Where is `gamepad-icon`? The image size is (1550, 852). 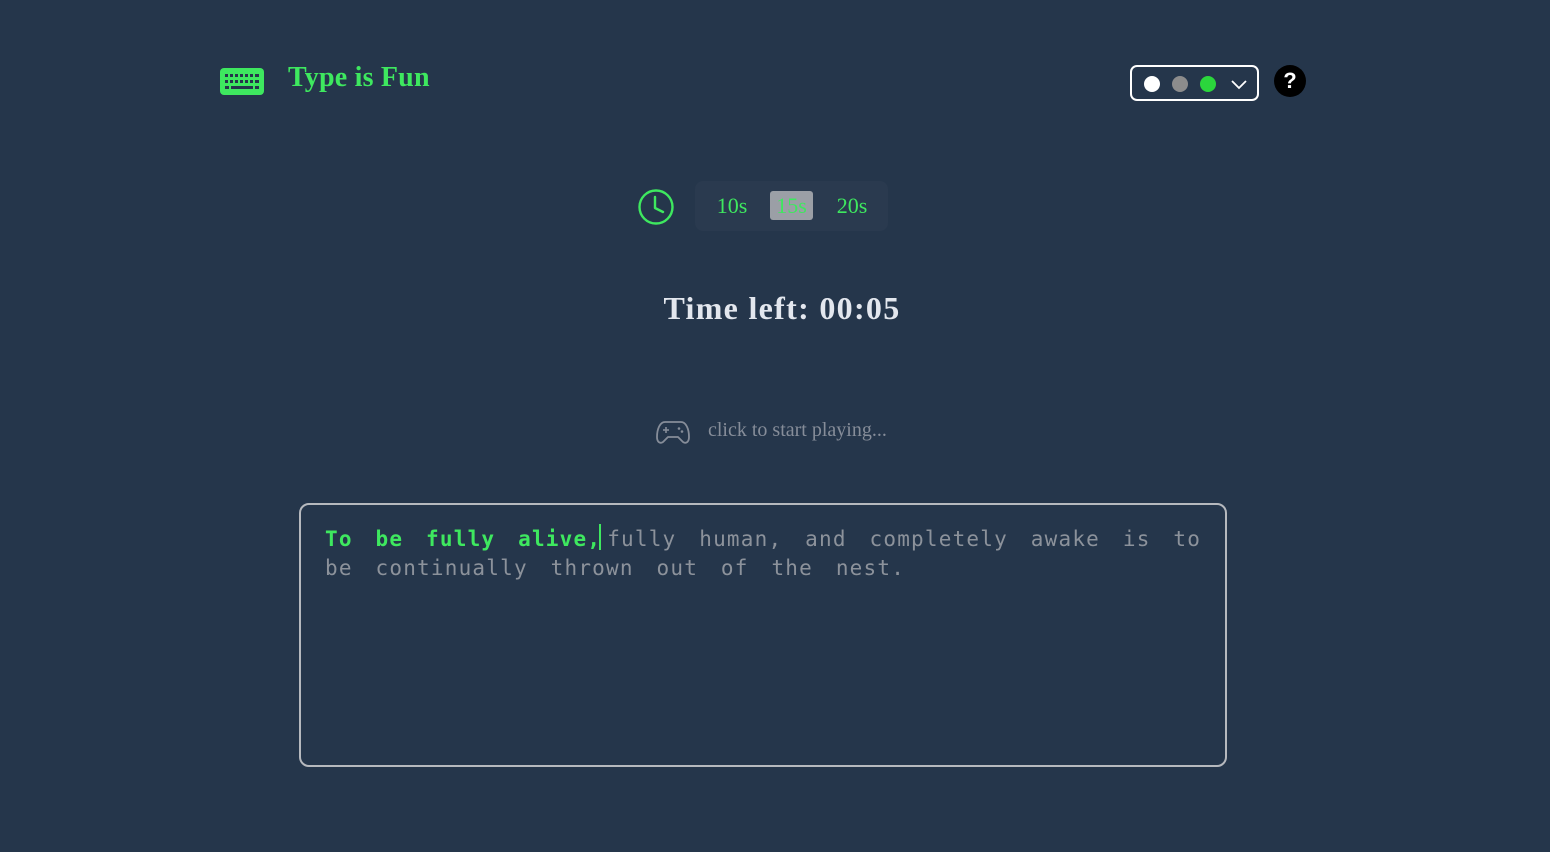 gamepad-icon is located at coordinates (673, 432).